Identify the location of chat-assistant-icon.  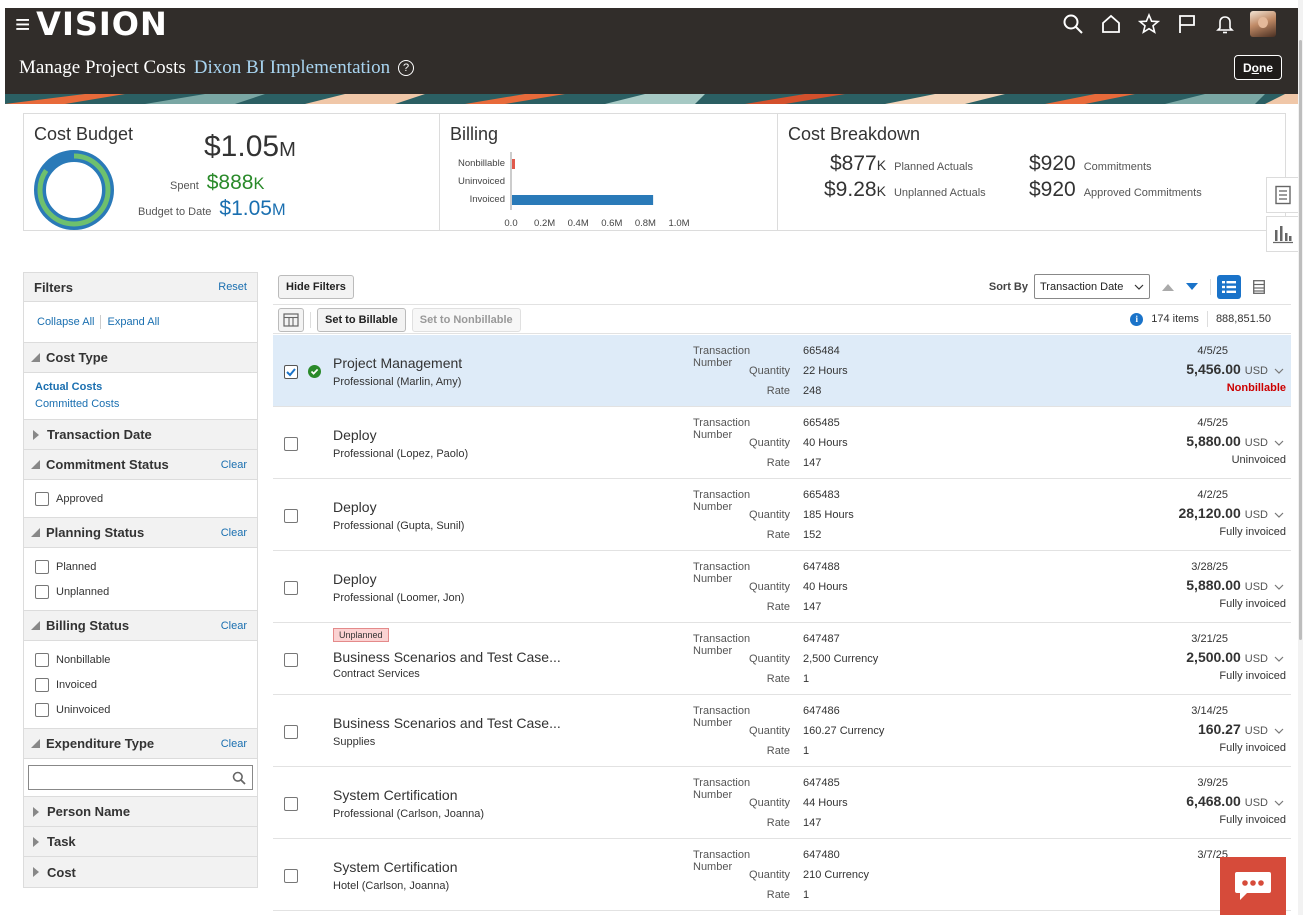
(1253, 886).